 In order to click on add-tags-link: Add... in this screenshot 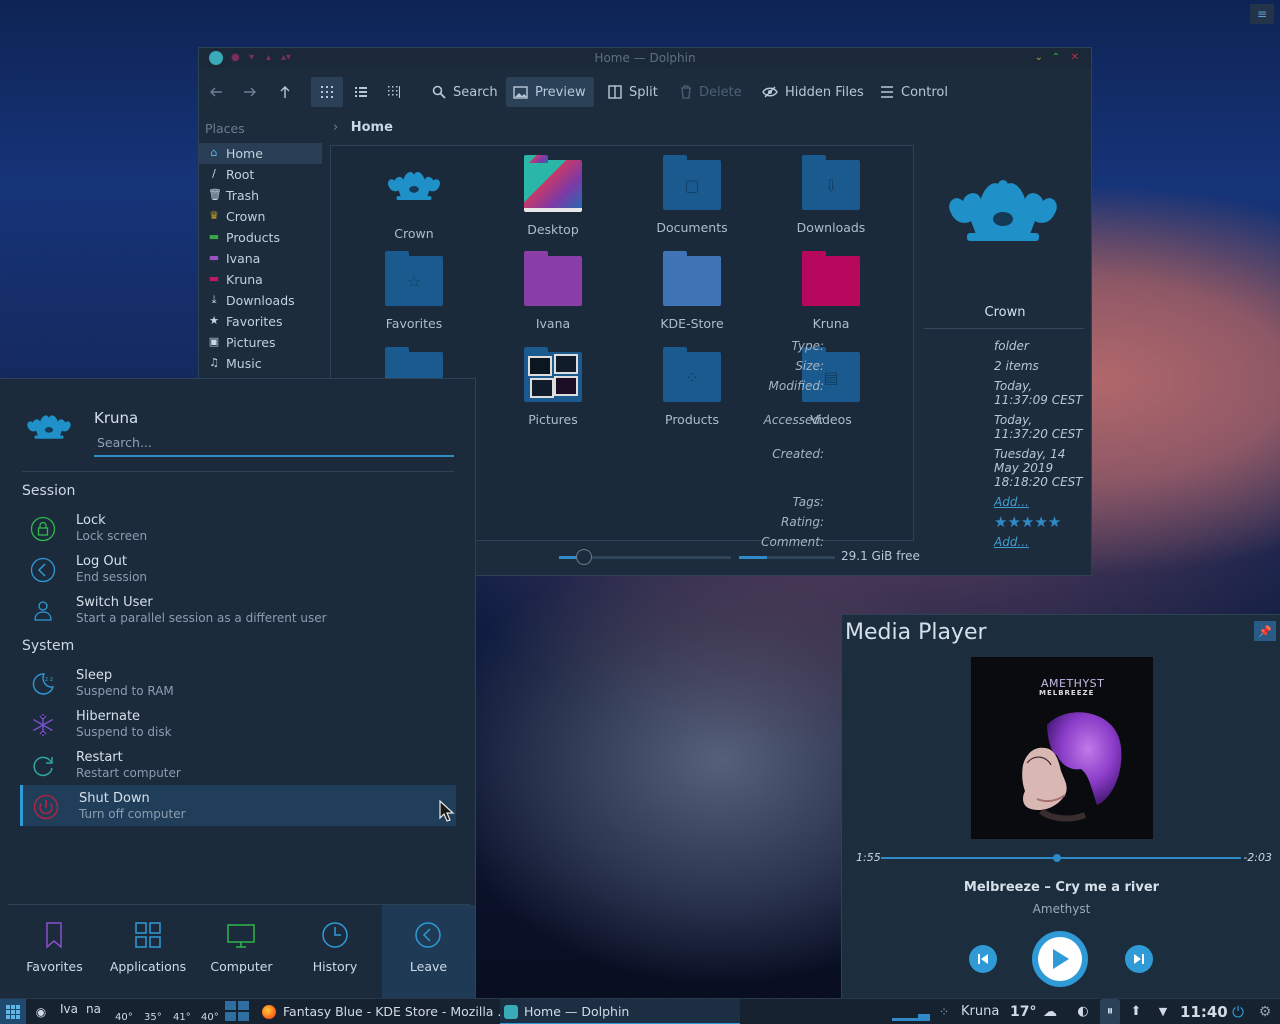, I will do `click(1040, 502)`.